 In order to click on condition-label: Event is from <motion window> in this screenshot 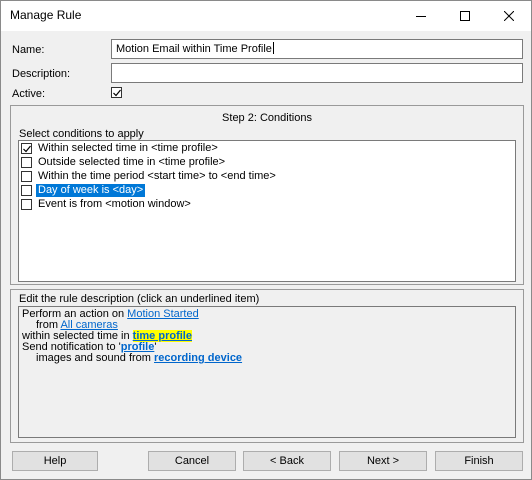, I will do `click(114, 203)`.